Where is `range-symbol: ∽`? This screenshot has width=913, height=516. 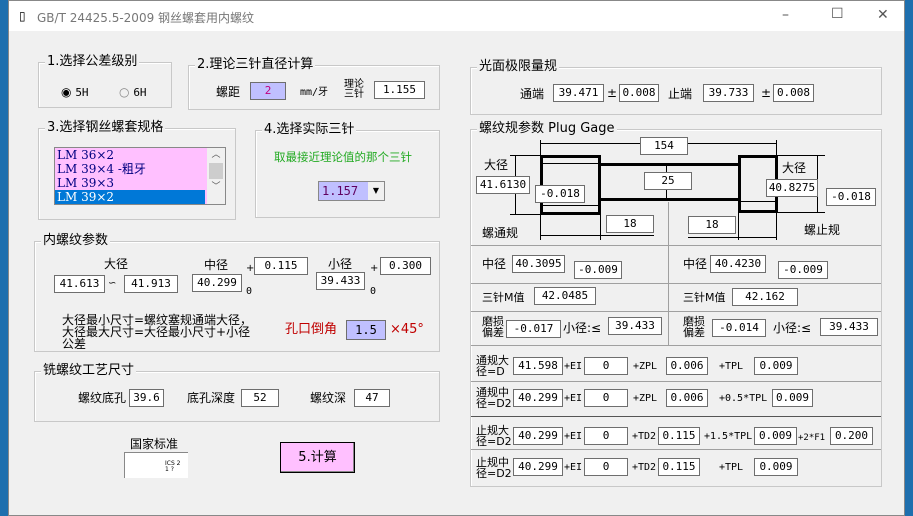 range-symbol: ∽ is located at coordinates (112, 283).